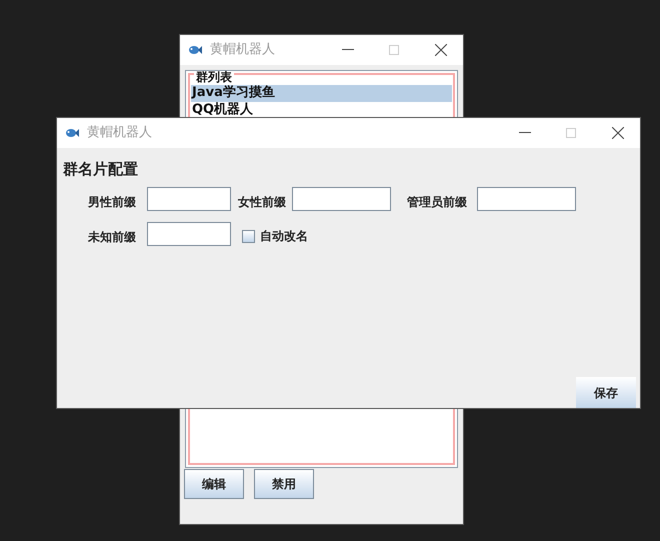 Image resolution: width=660 pixels, height=541 pixels. I want to click on field-label: 管理员前缀, so click(437, 202).